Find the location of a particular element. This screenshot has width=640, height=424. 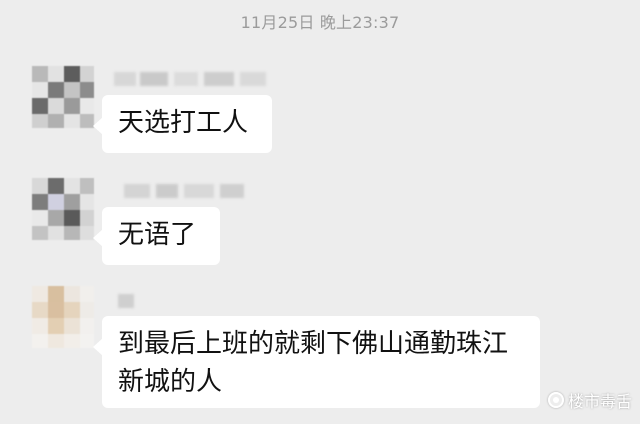

message-bubble: 天选打工人 is located at coordinates (182, 124).